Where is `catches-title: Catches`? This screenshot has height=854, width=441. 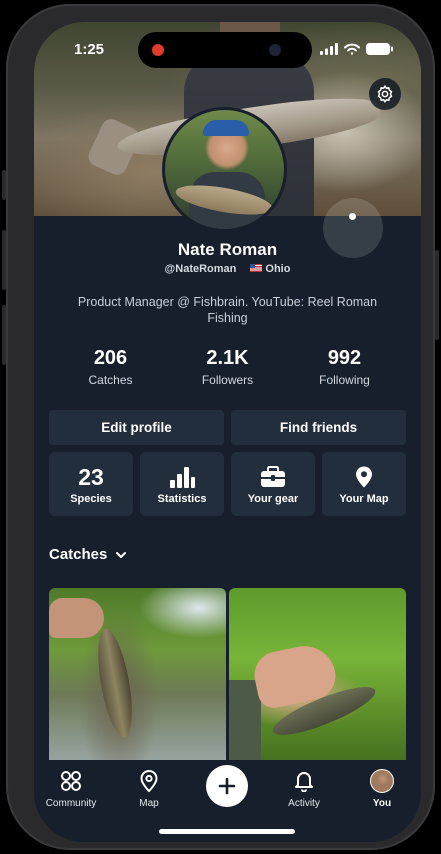 catches-title: Catches is located at coordinates (78, 554).